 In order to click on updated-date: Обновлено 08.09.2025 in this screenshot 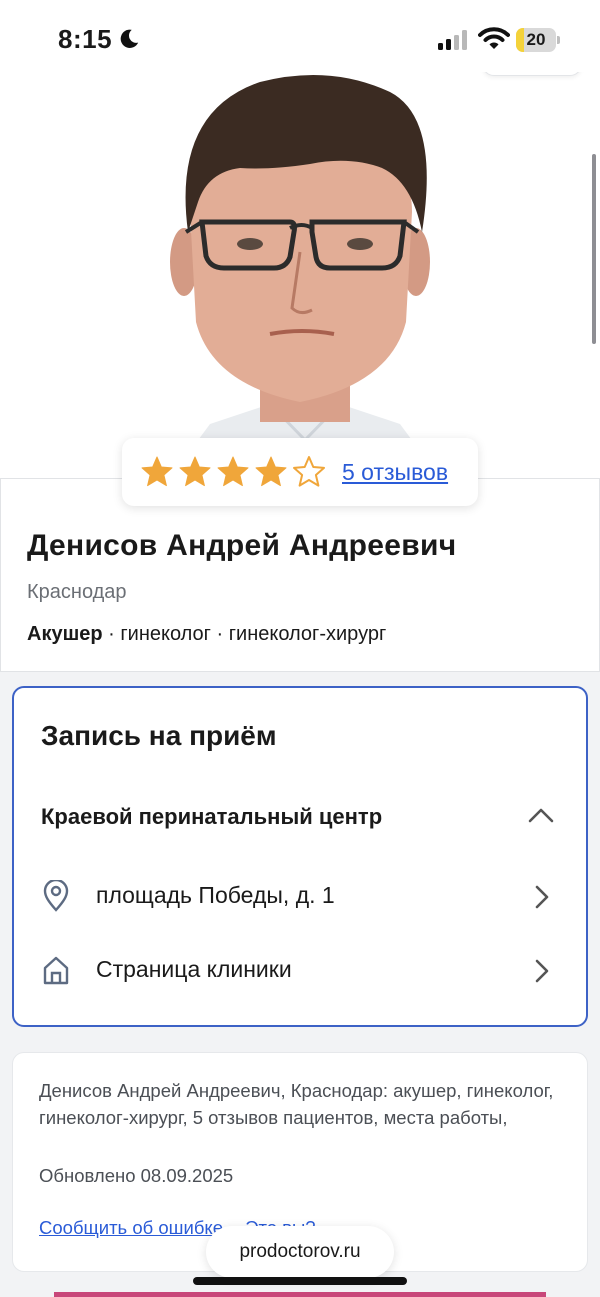, I will do `click(136, 1175)`.